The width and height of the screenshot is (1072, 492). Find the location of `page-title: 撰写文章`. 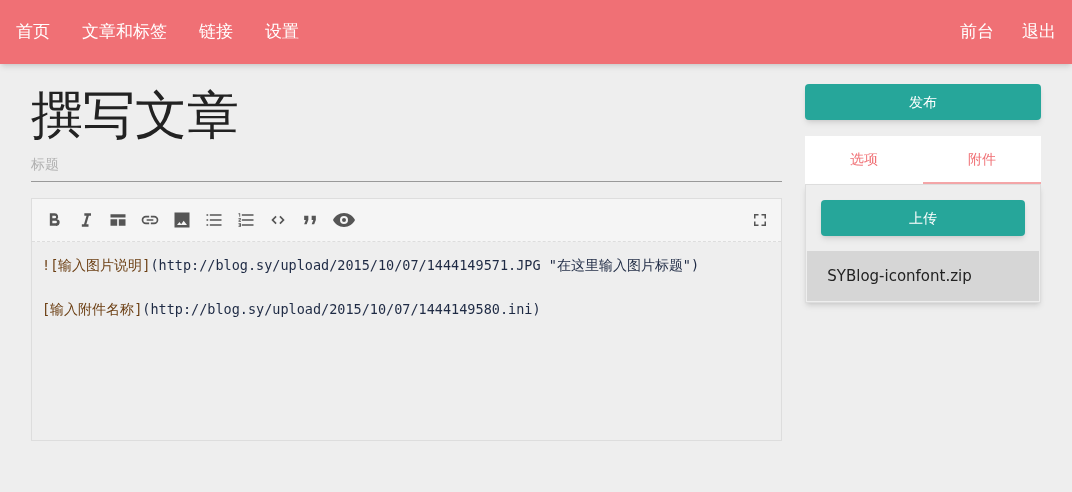

page-title: 撰写文章 is located at coordinates (135, 115).